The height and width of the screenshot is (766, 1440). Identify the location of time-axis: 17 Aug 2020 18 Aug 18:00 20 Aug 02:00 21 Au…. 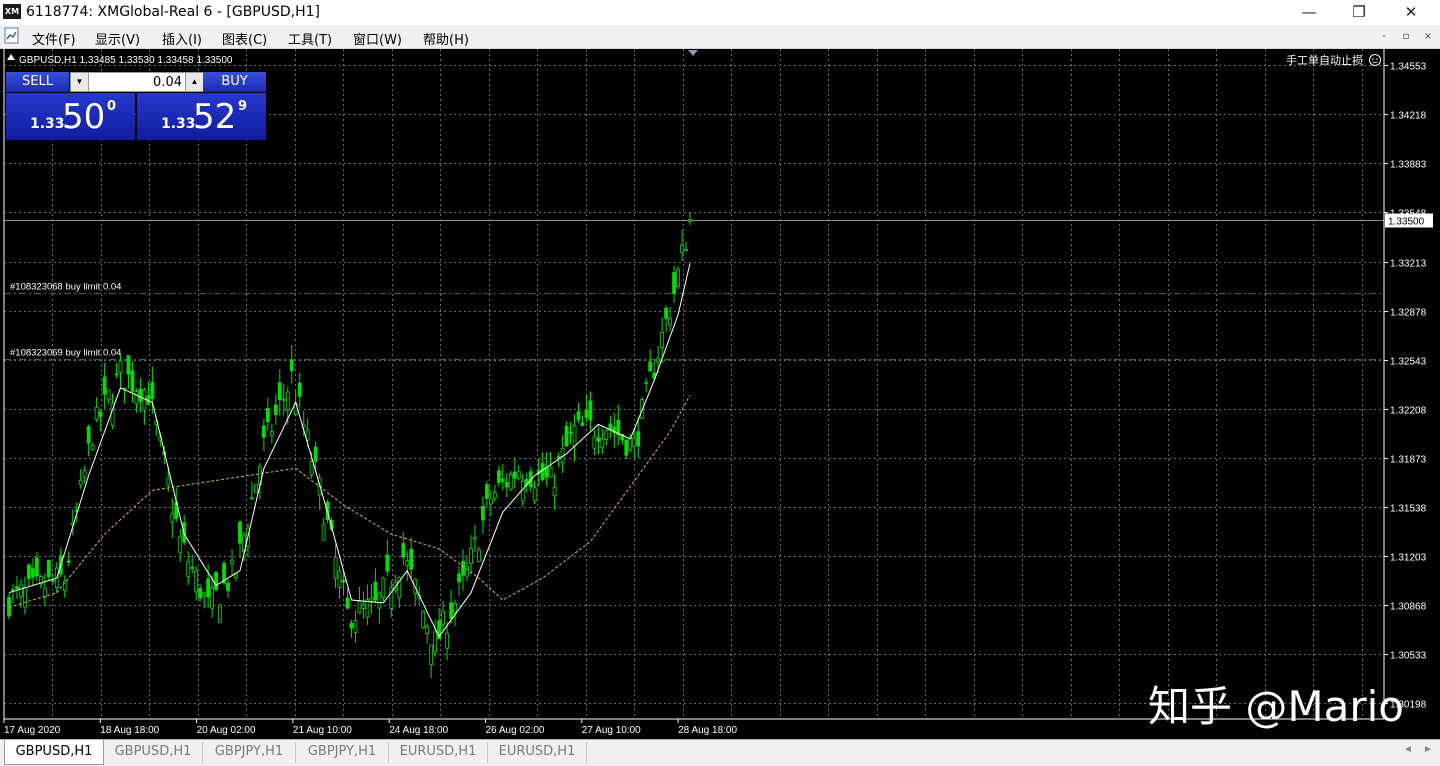
(370, 727).